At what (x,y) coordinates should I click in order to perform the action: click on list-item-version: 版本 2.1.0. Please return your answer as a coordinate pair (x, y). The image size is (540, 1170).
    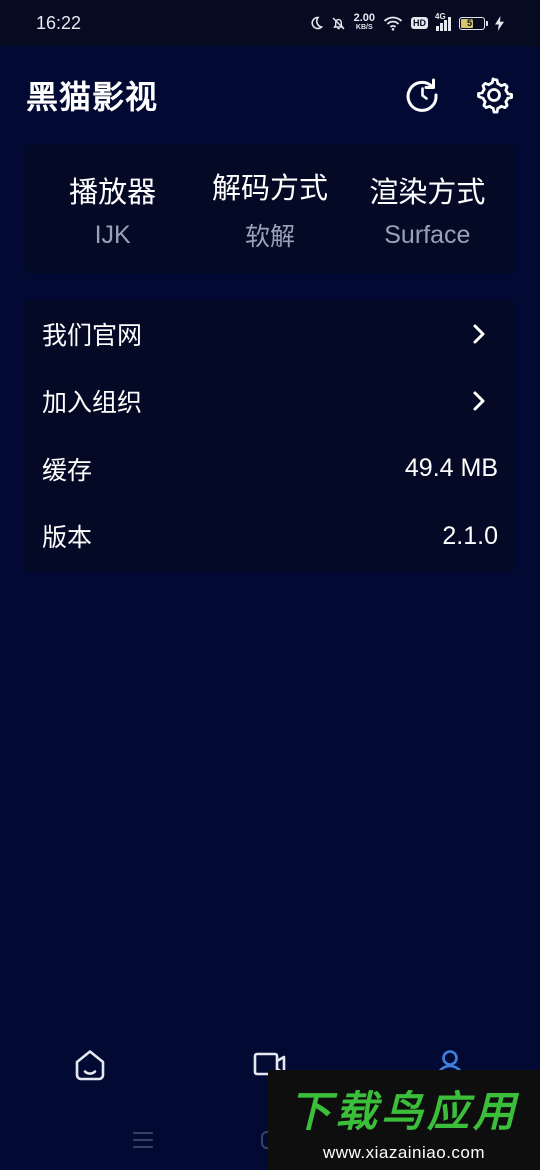
    Looking at the image, I should click on (270, 537).